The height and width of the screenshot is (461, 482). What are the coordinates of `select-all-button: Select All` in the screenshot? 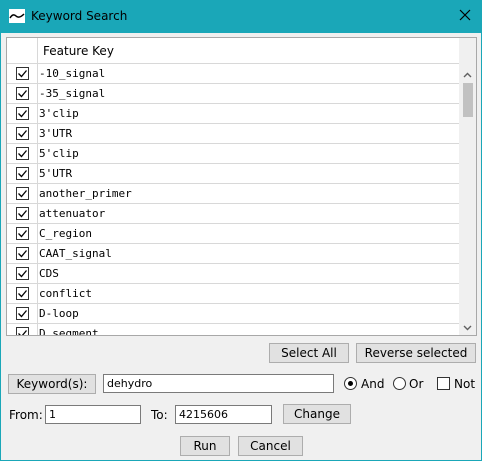 It's located at (309, 353).